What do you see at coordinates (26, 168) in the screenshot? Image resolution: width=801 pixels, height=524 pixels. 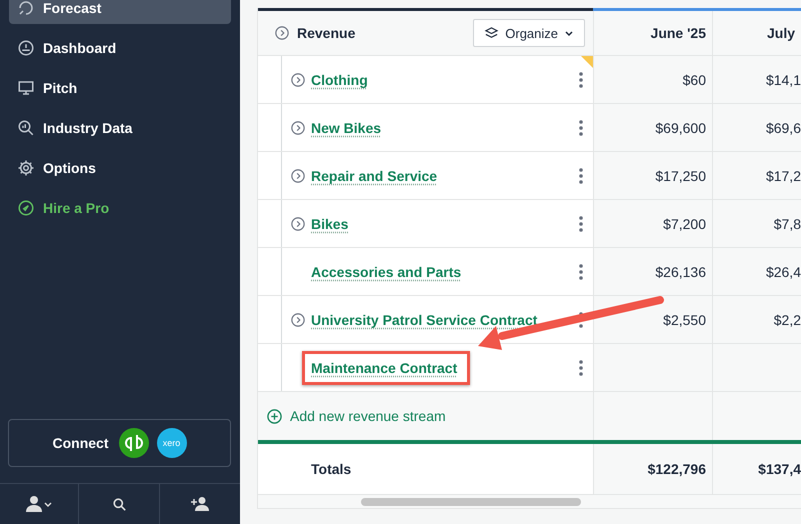 I see `settings-icon` at bounding box center [26, 168].